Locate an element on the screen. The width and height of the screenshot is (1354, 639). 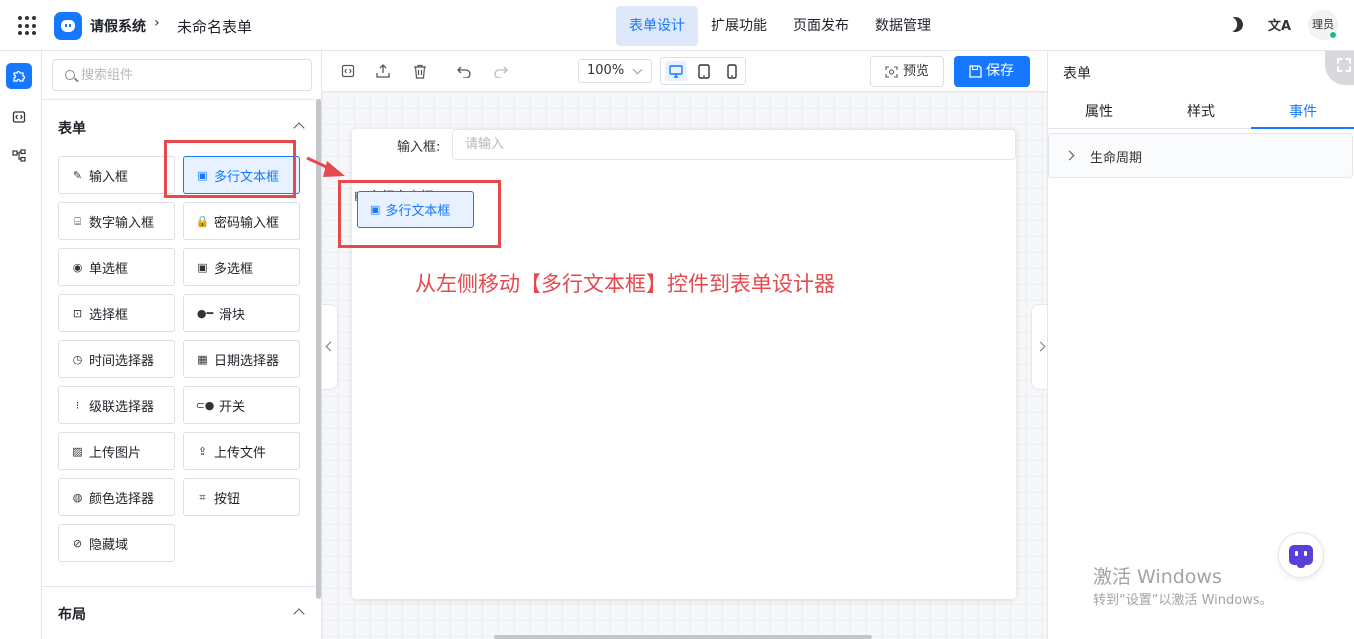
pencil-icon: ✎ is located at coordinates (77, 175).